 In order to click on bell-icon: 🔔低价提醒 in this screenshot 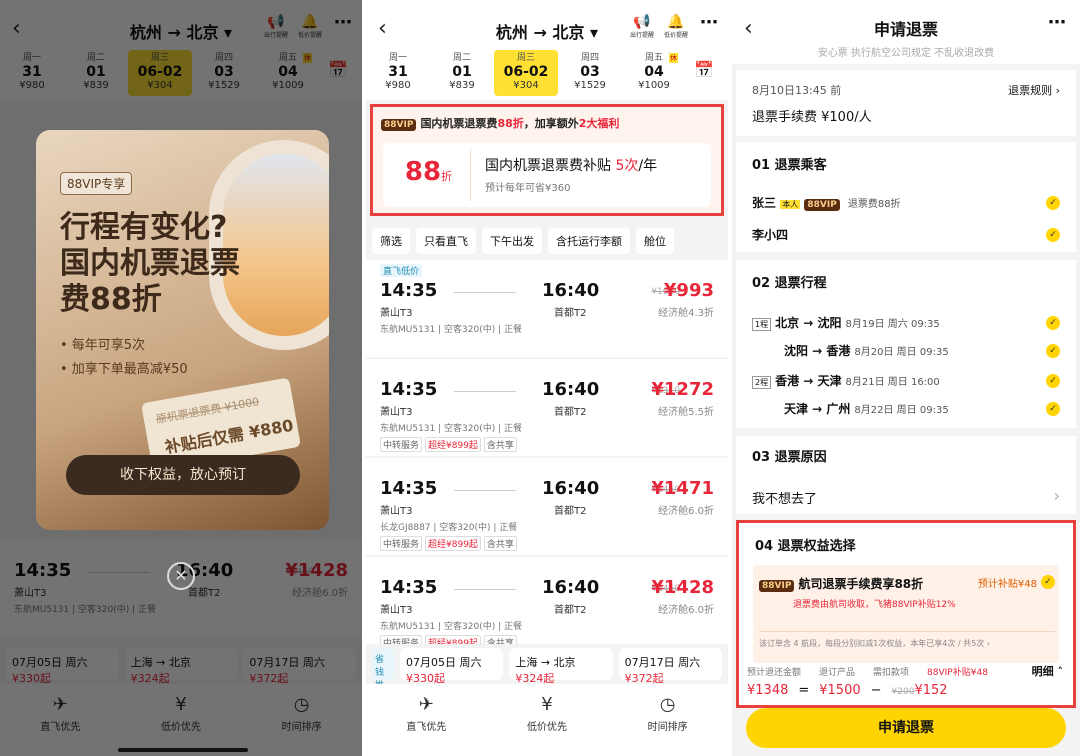, I will do `click(676, 26)`.